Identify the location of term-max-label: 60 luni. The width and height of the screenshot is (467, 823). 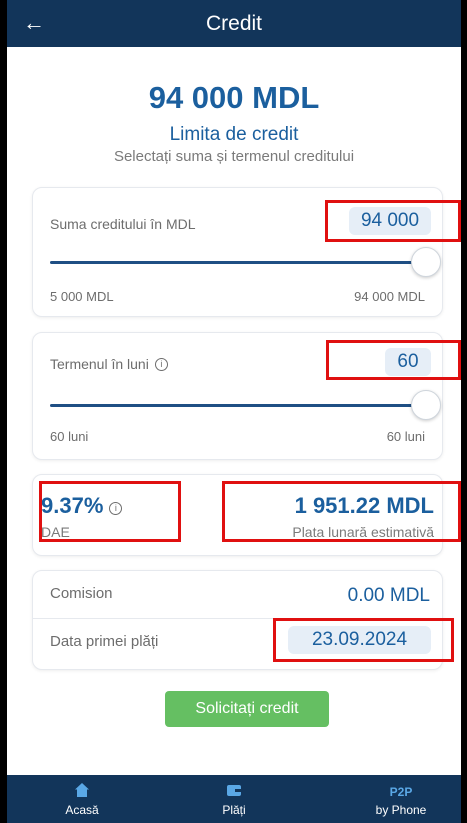
(405, 436).